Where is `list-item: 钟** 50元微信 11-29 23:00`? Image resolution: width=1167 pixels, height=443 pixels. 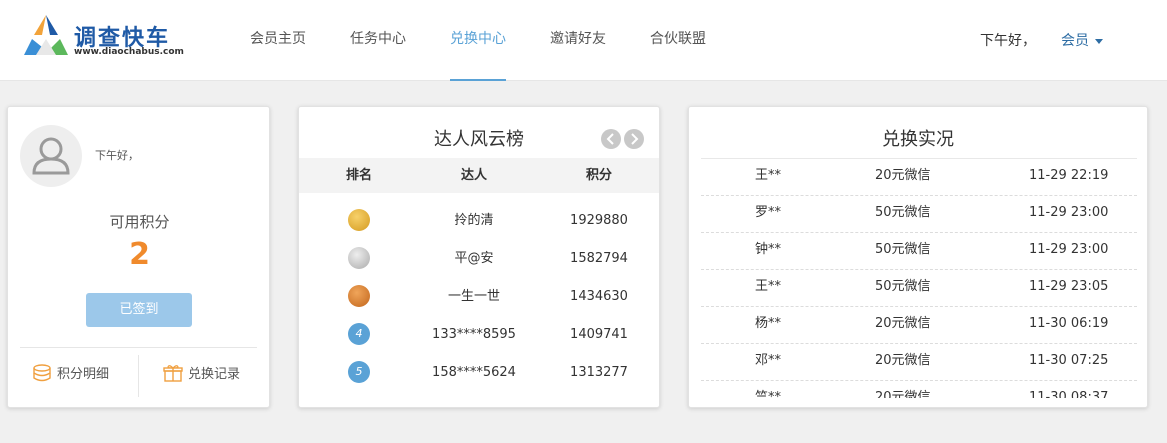
list-item: 钟** 50元微信 11-29 23:00 is located at coordinates (919, 251).